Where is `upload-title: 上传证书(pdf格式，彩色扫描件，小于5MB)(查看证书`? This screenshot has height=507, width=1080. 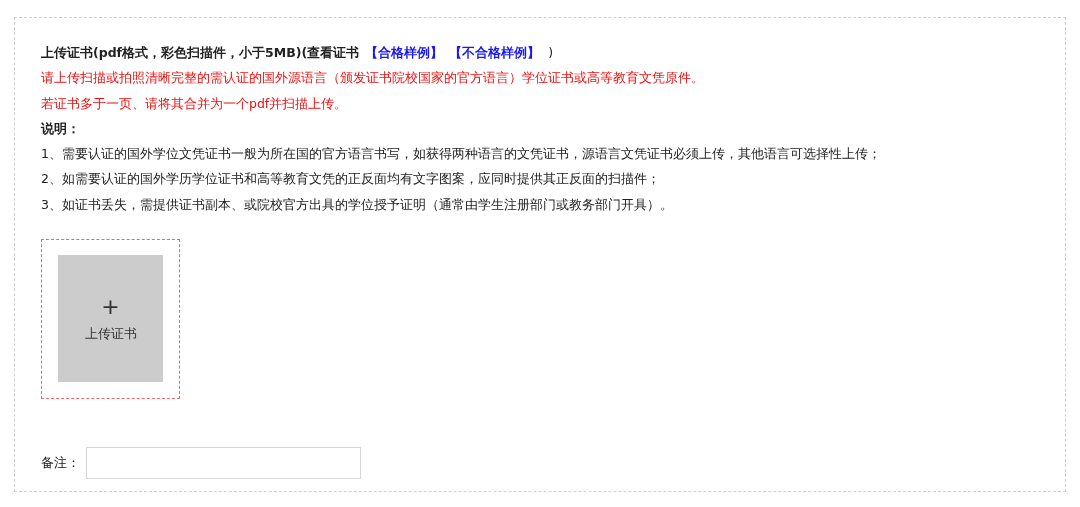 upload-title: 上传证书(pdf格式，彩色扫描件，小于5MB)(查看证书 is located at coordinates (200, 53).